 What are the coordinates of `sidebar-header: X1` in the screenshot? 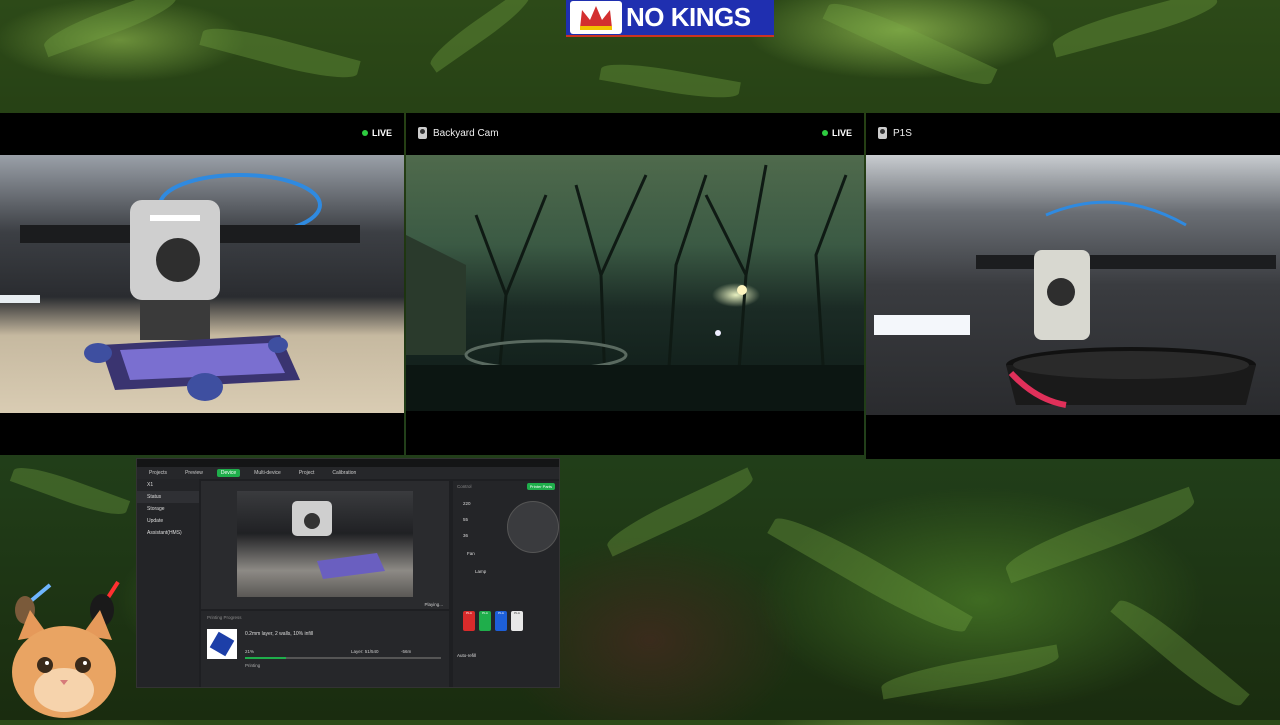 It's located at (168, 485).